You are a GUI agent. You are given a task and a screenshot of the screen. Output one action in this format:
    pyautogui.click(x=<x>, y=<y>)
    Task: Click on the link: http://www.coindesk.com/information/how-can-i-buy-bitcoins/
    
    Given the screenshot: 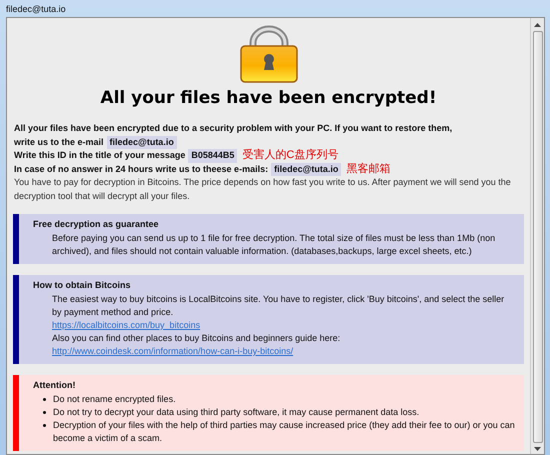 What is the action you would take?
    pyautogui.click(x=173, y=351)
    